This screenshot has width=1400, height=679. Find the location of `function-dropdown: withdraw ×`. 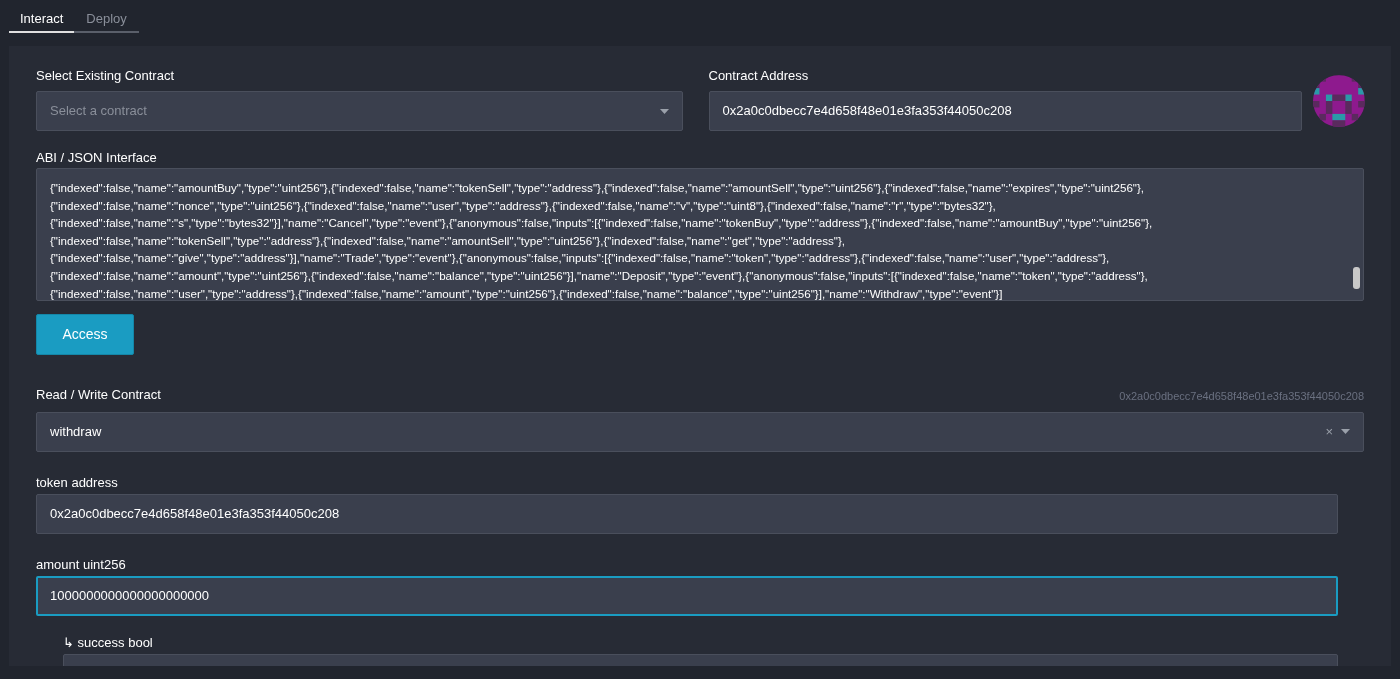

function-dropdown: withdraw × is located at coordinates (700, 431).